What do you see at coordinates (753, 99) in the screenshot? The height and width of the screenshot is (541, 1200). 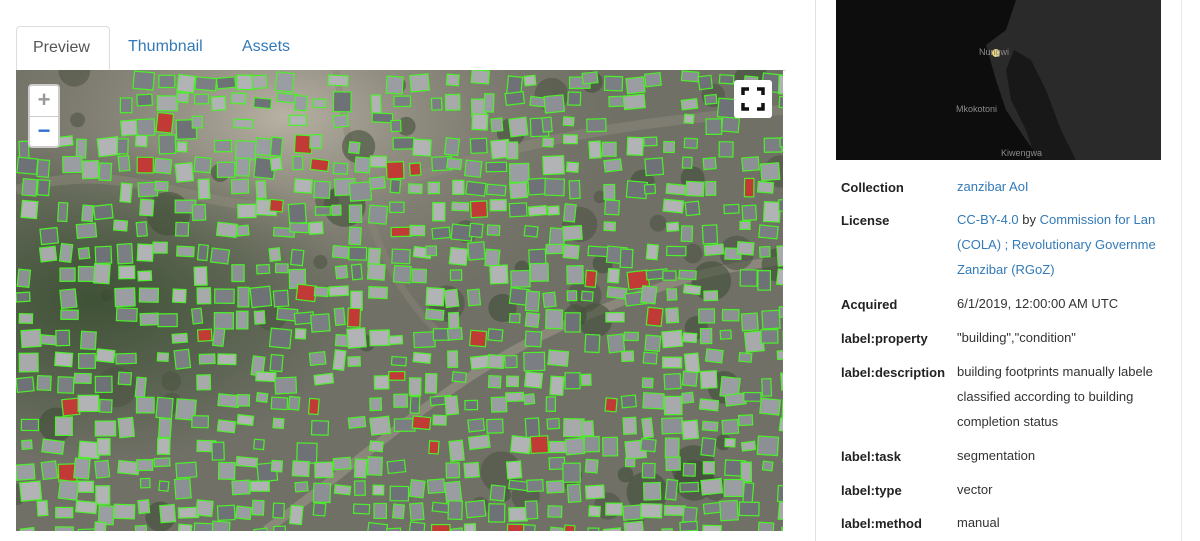 I see `fullscreen-button` at bounding box center [753, 99].